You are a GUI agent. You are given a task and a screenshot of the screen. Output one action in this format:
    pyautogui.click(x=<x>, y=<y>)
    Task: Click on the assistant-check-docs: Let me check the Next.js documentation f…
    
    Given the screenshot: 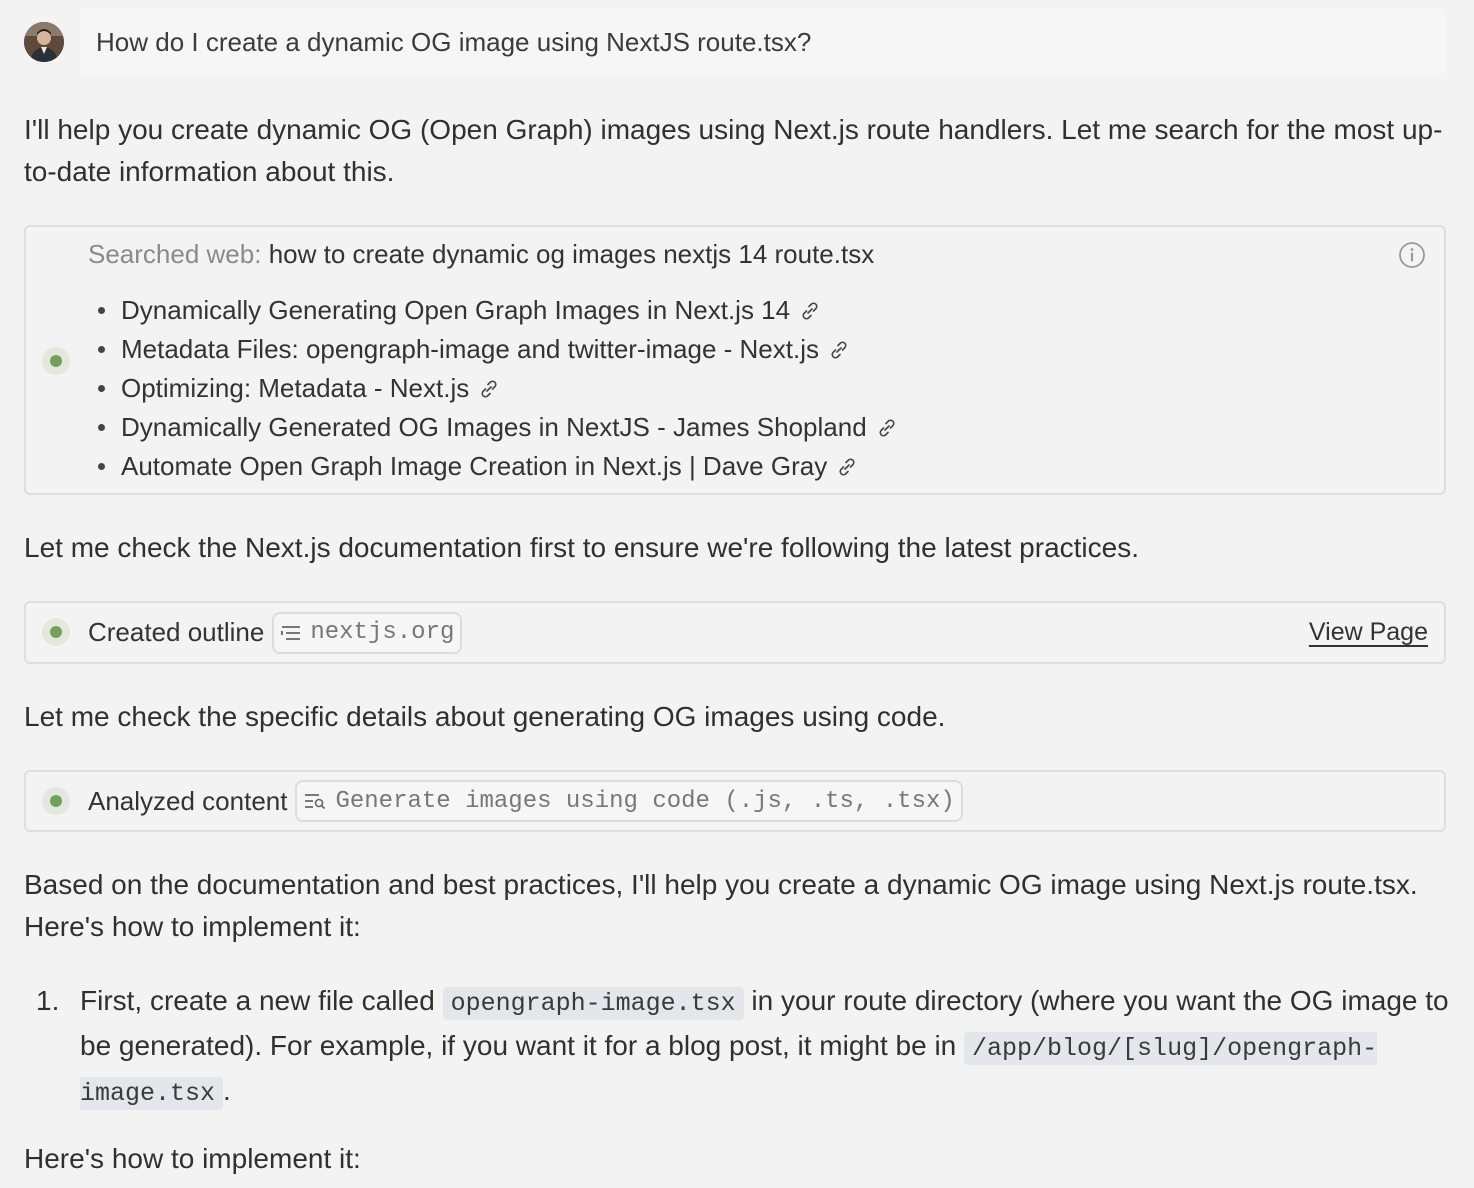 What is the action you would take?
    pyautogui.click(x=581, y=547)
    